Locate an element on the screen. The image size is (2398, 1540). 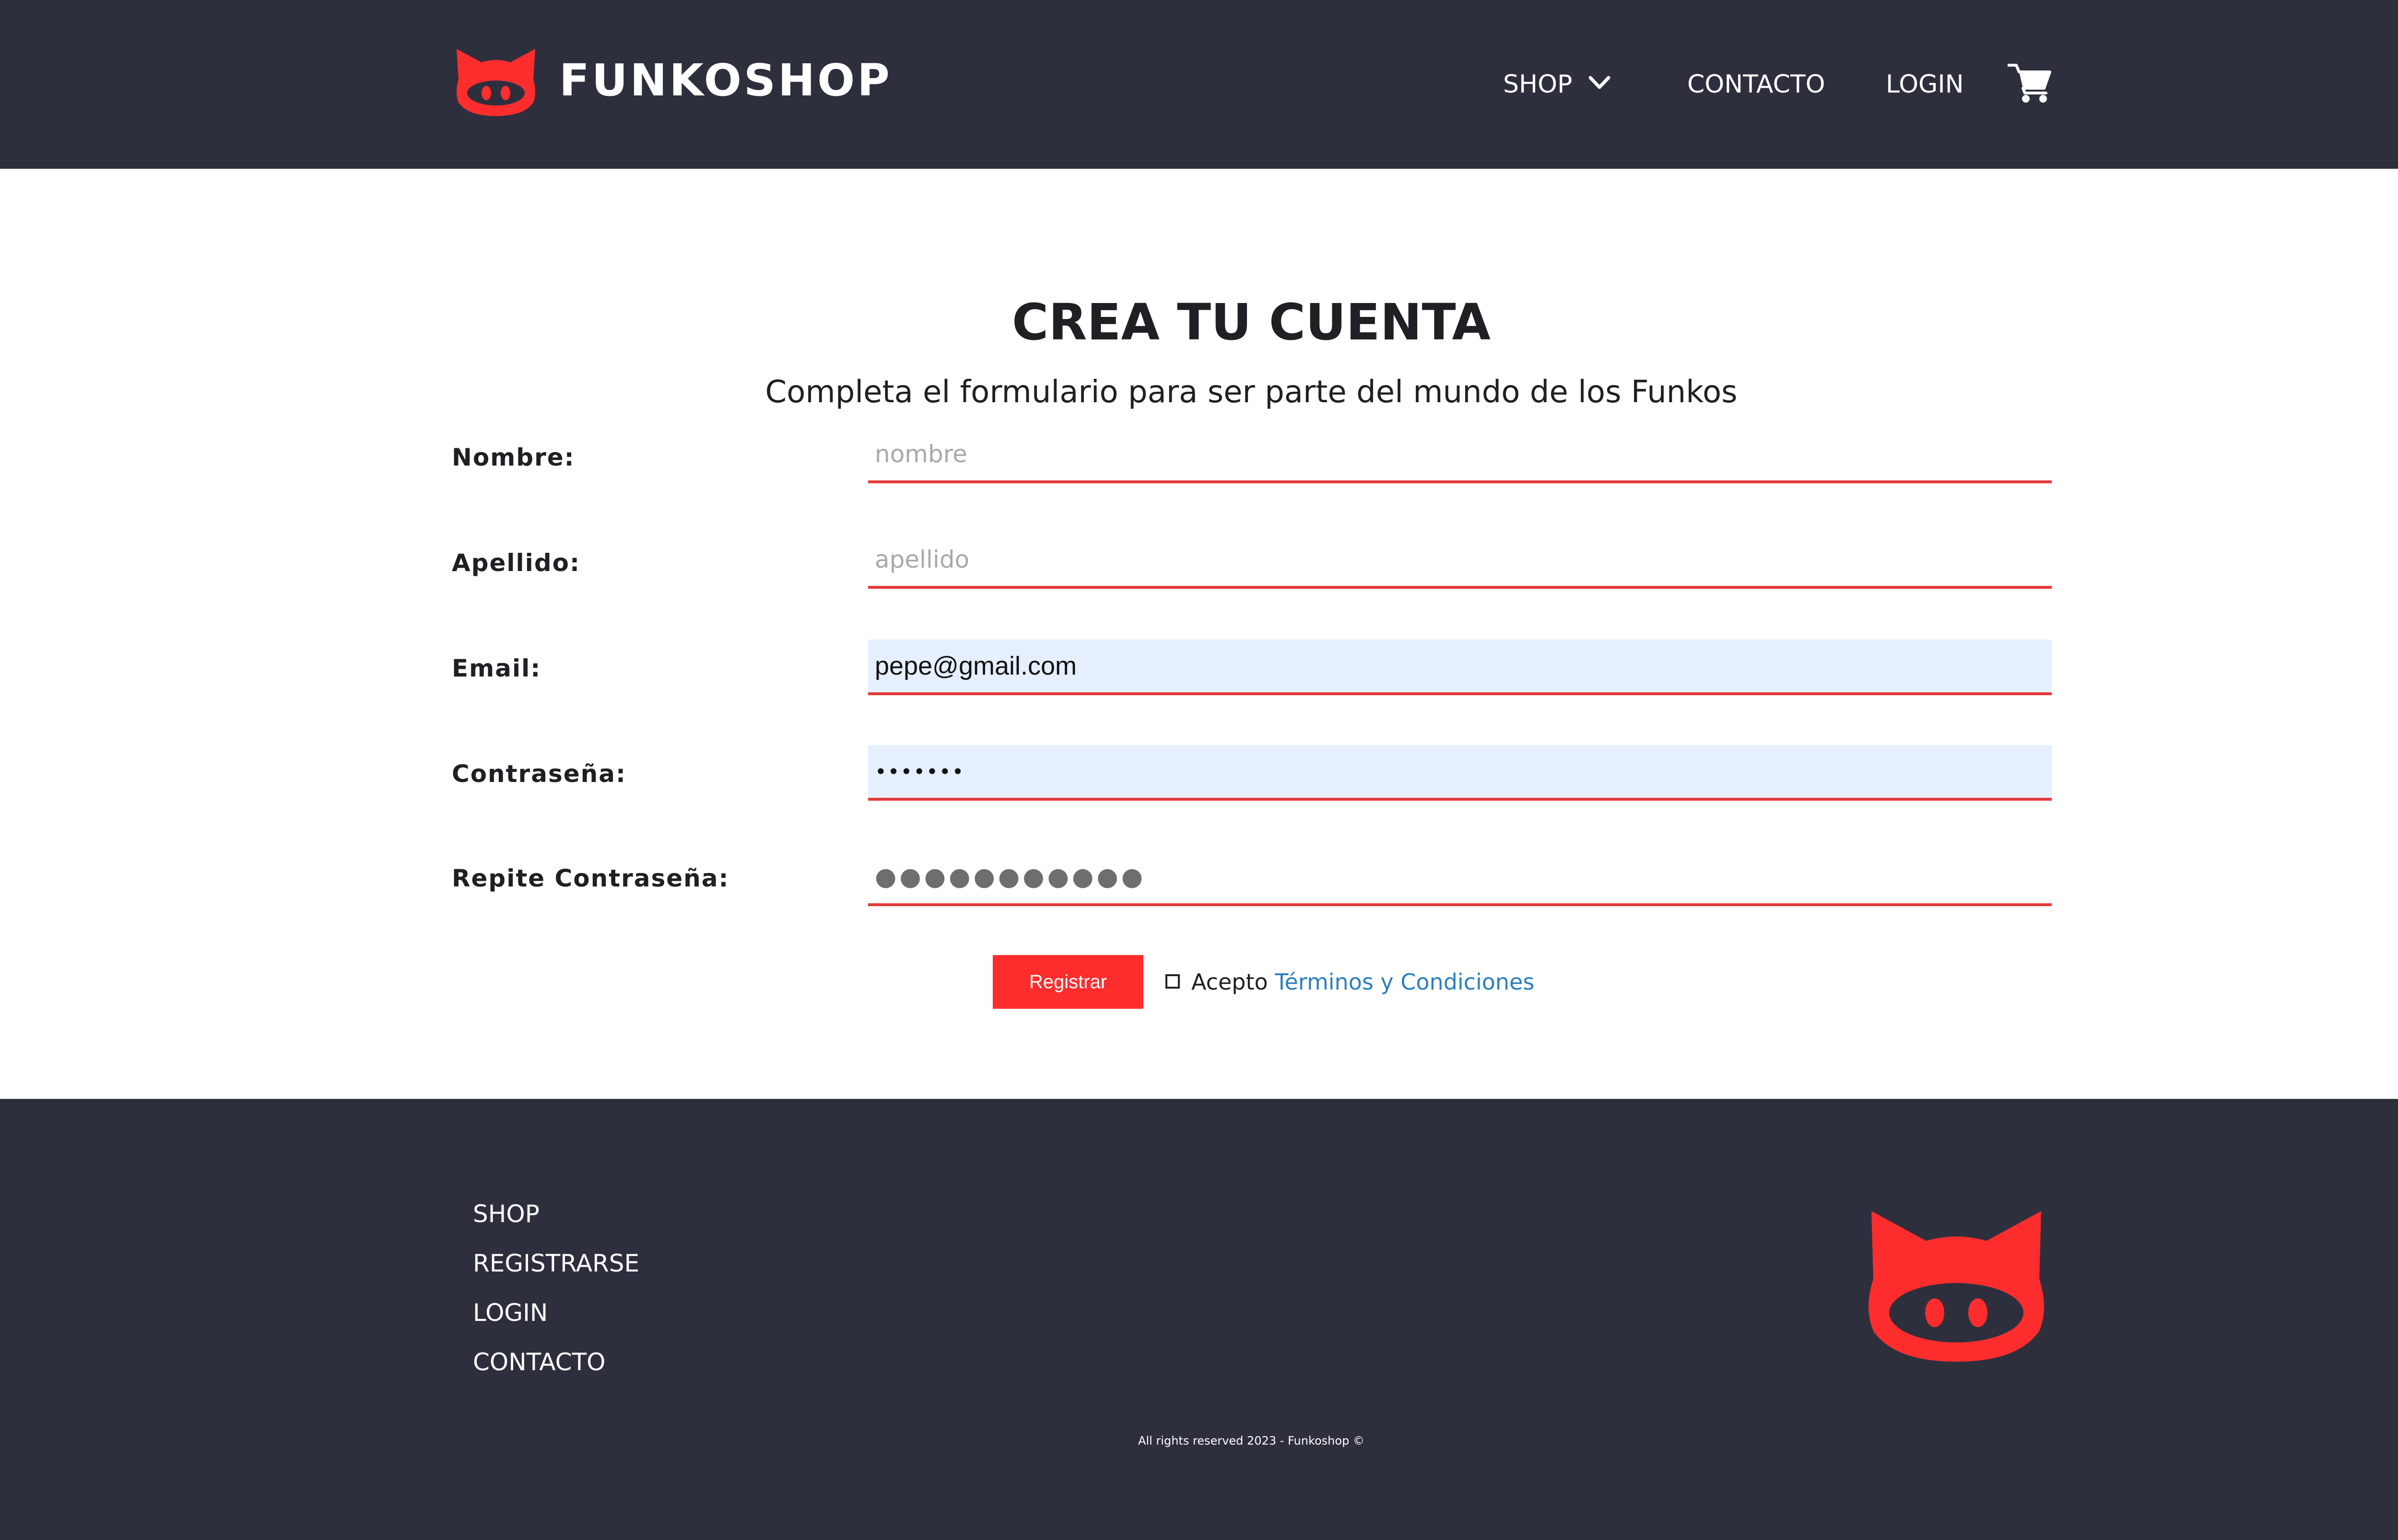
terms-link: Términos y Condiciones is located at coordinates (1405, 982).